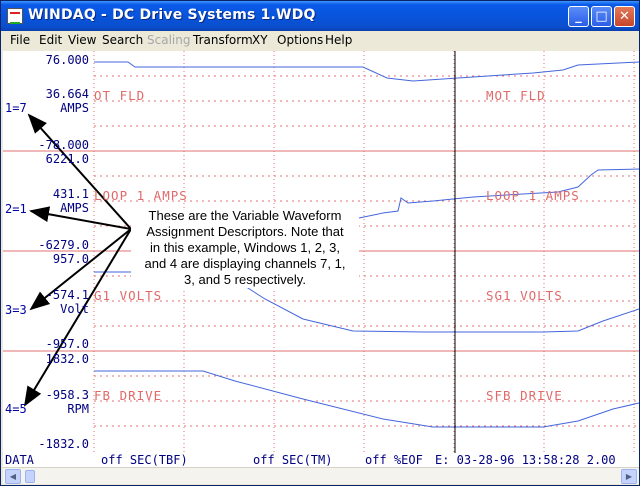 The height and width of the screenshot is (486, 640). I want to click on windaq-app-icon, so click(15, 16).